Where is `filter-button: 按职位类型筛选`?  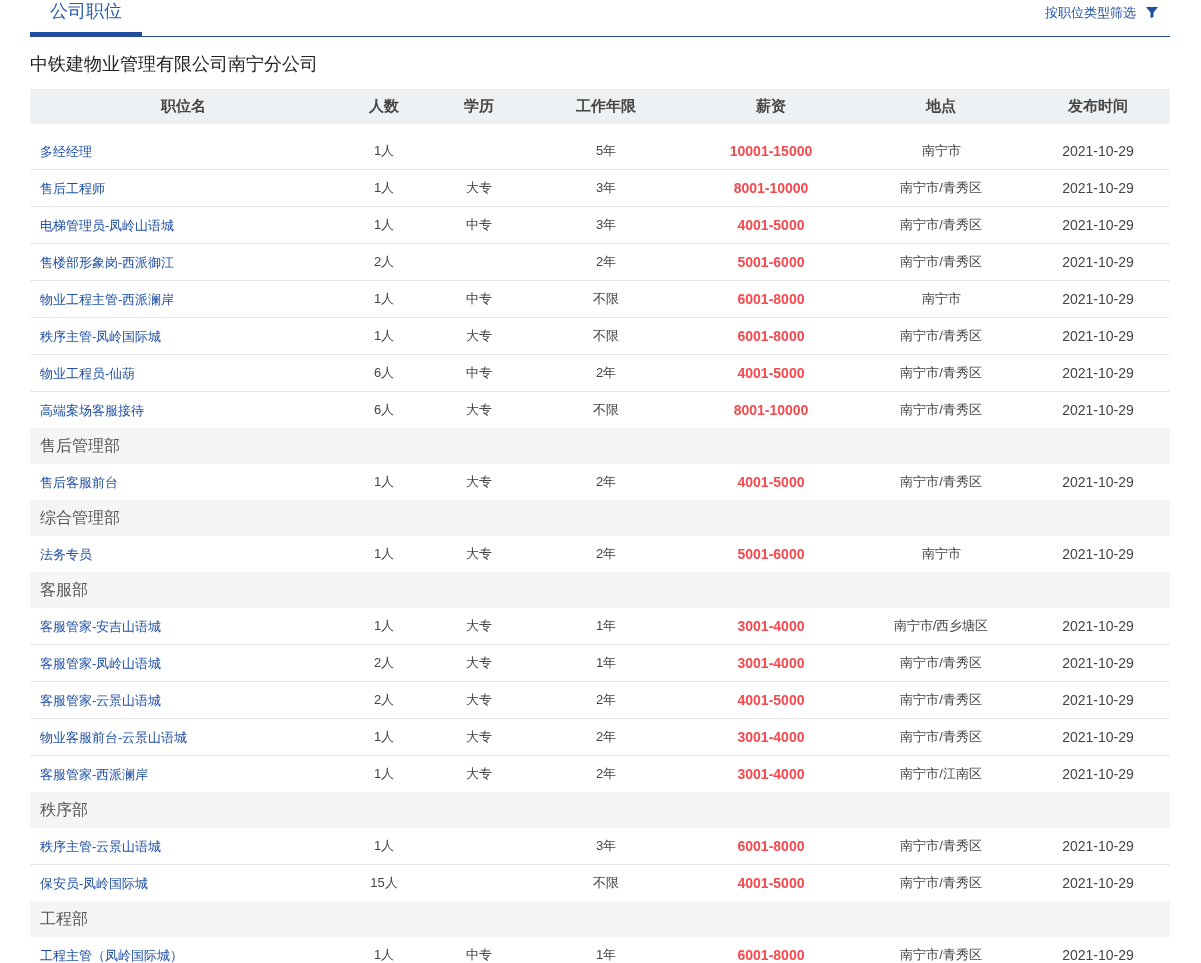 filter-button: 按职位类型筛选 is located at coordinates (1107, 12).